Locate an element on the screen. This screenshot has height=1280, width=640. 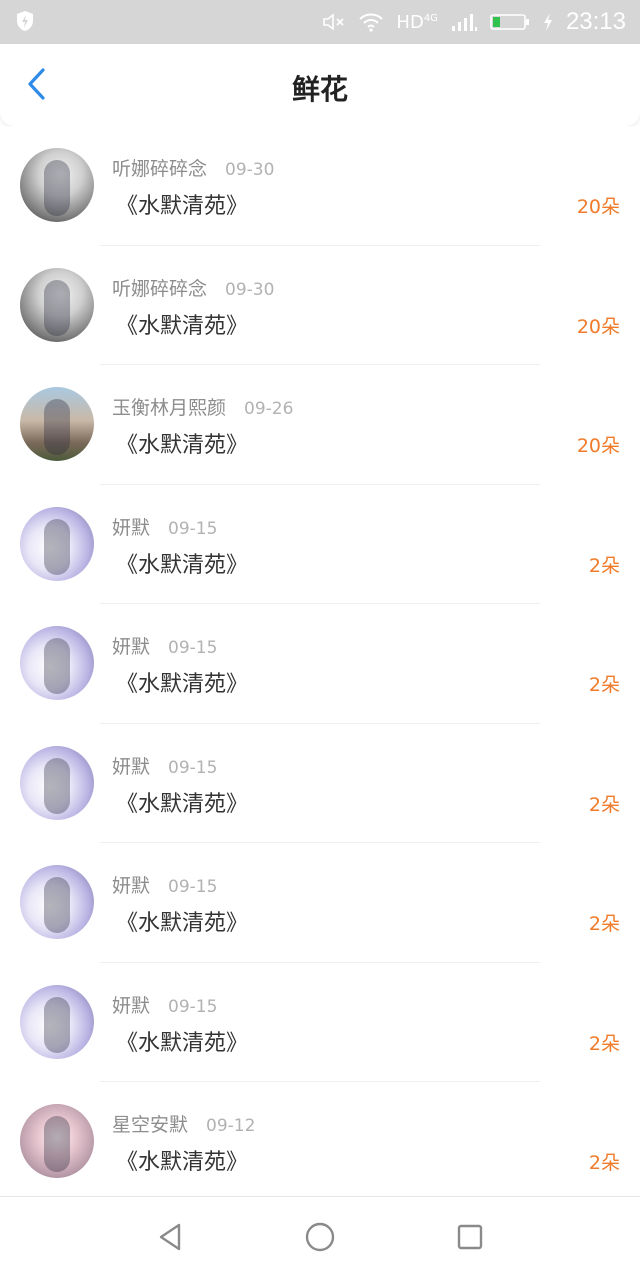
list-item: 星空安默 09-12 《水默清苑》 2朵 is located at coordinates (320, 1142).